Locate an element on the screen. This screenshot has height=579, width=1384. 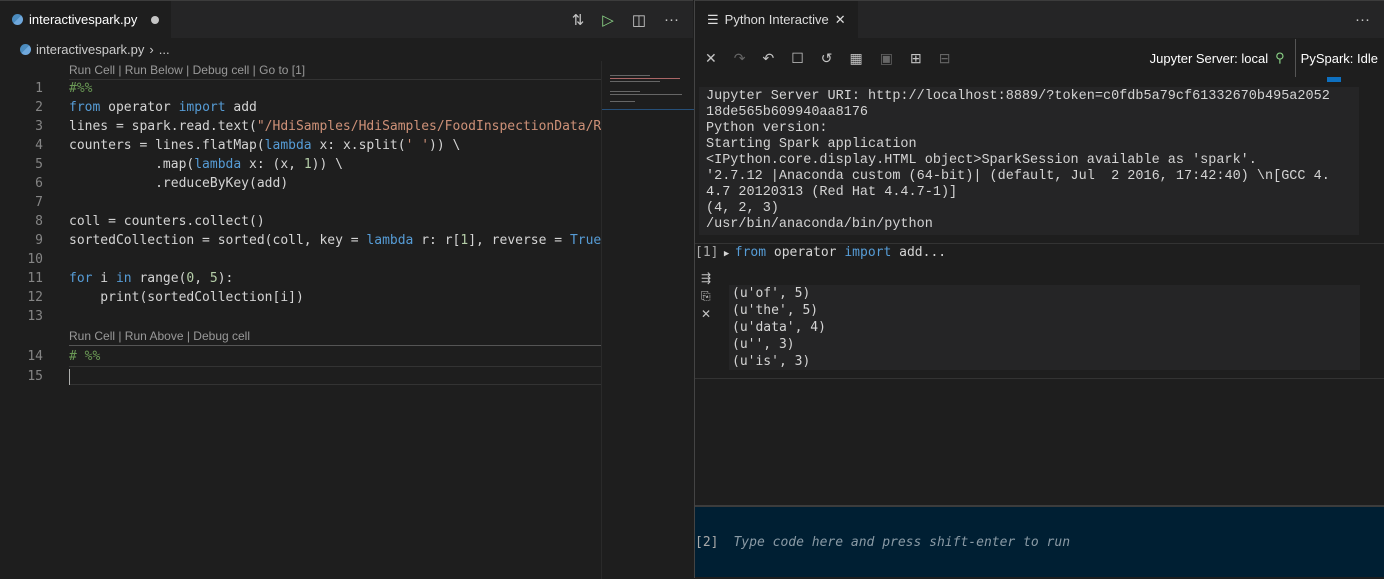
code-token: for is located at coordinates (81, 278).